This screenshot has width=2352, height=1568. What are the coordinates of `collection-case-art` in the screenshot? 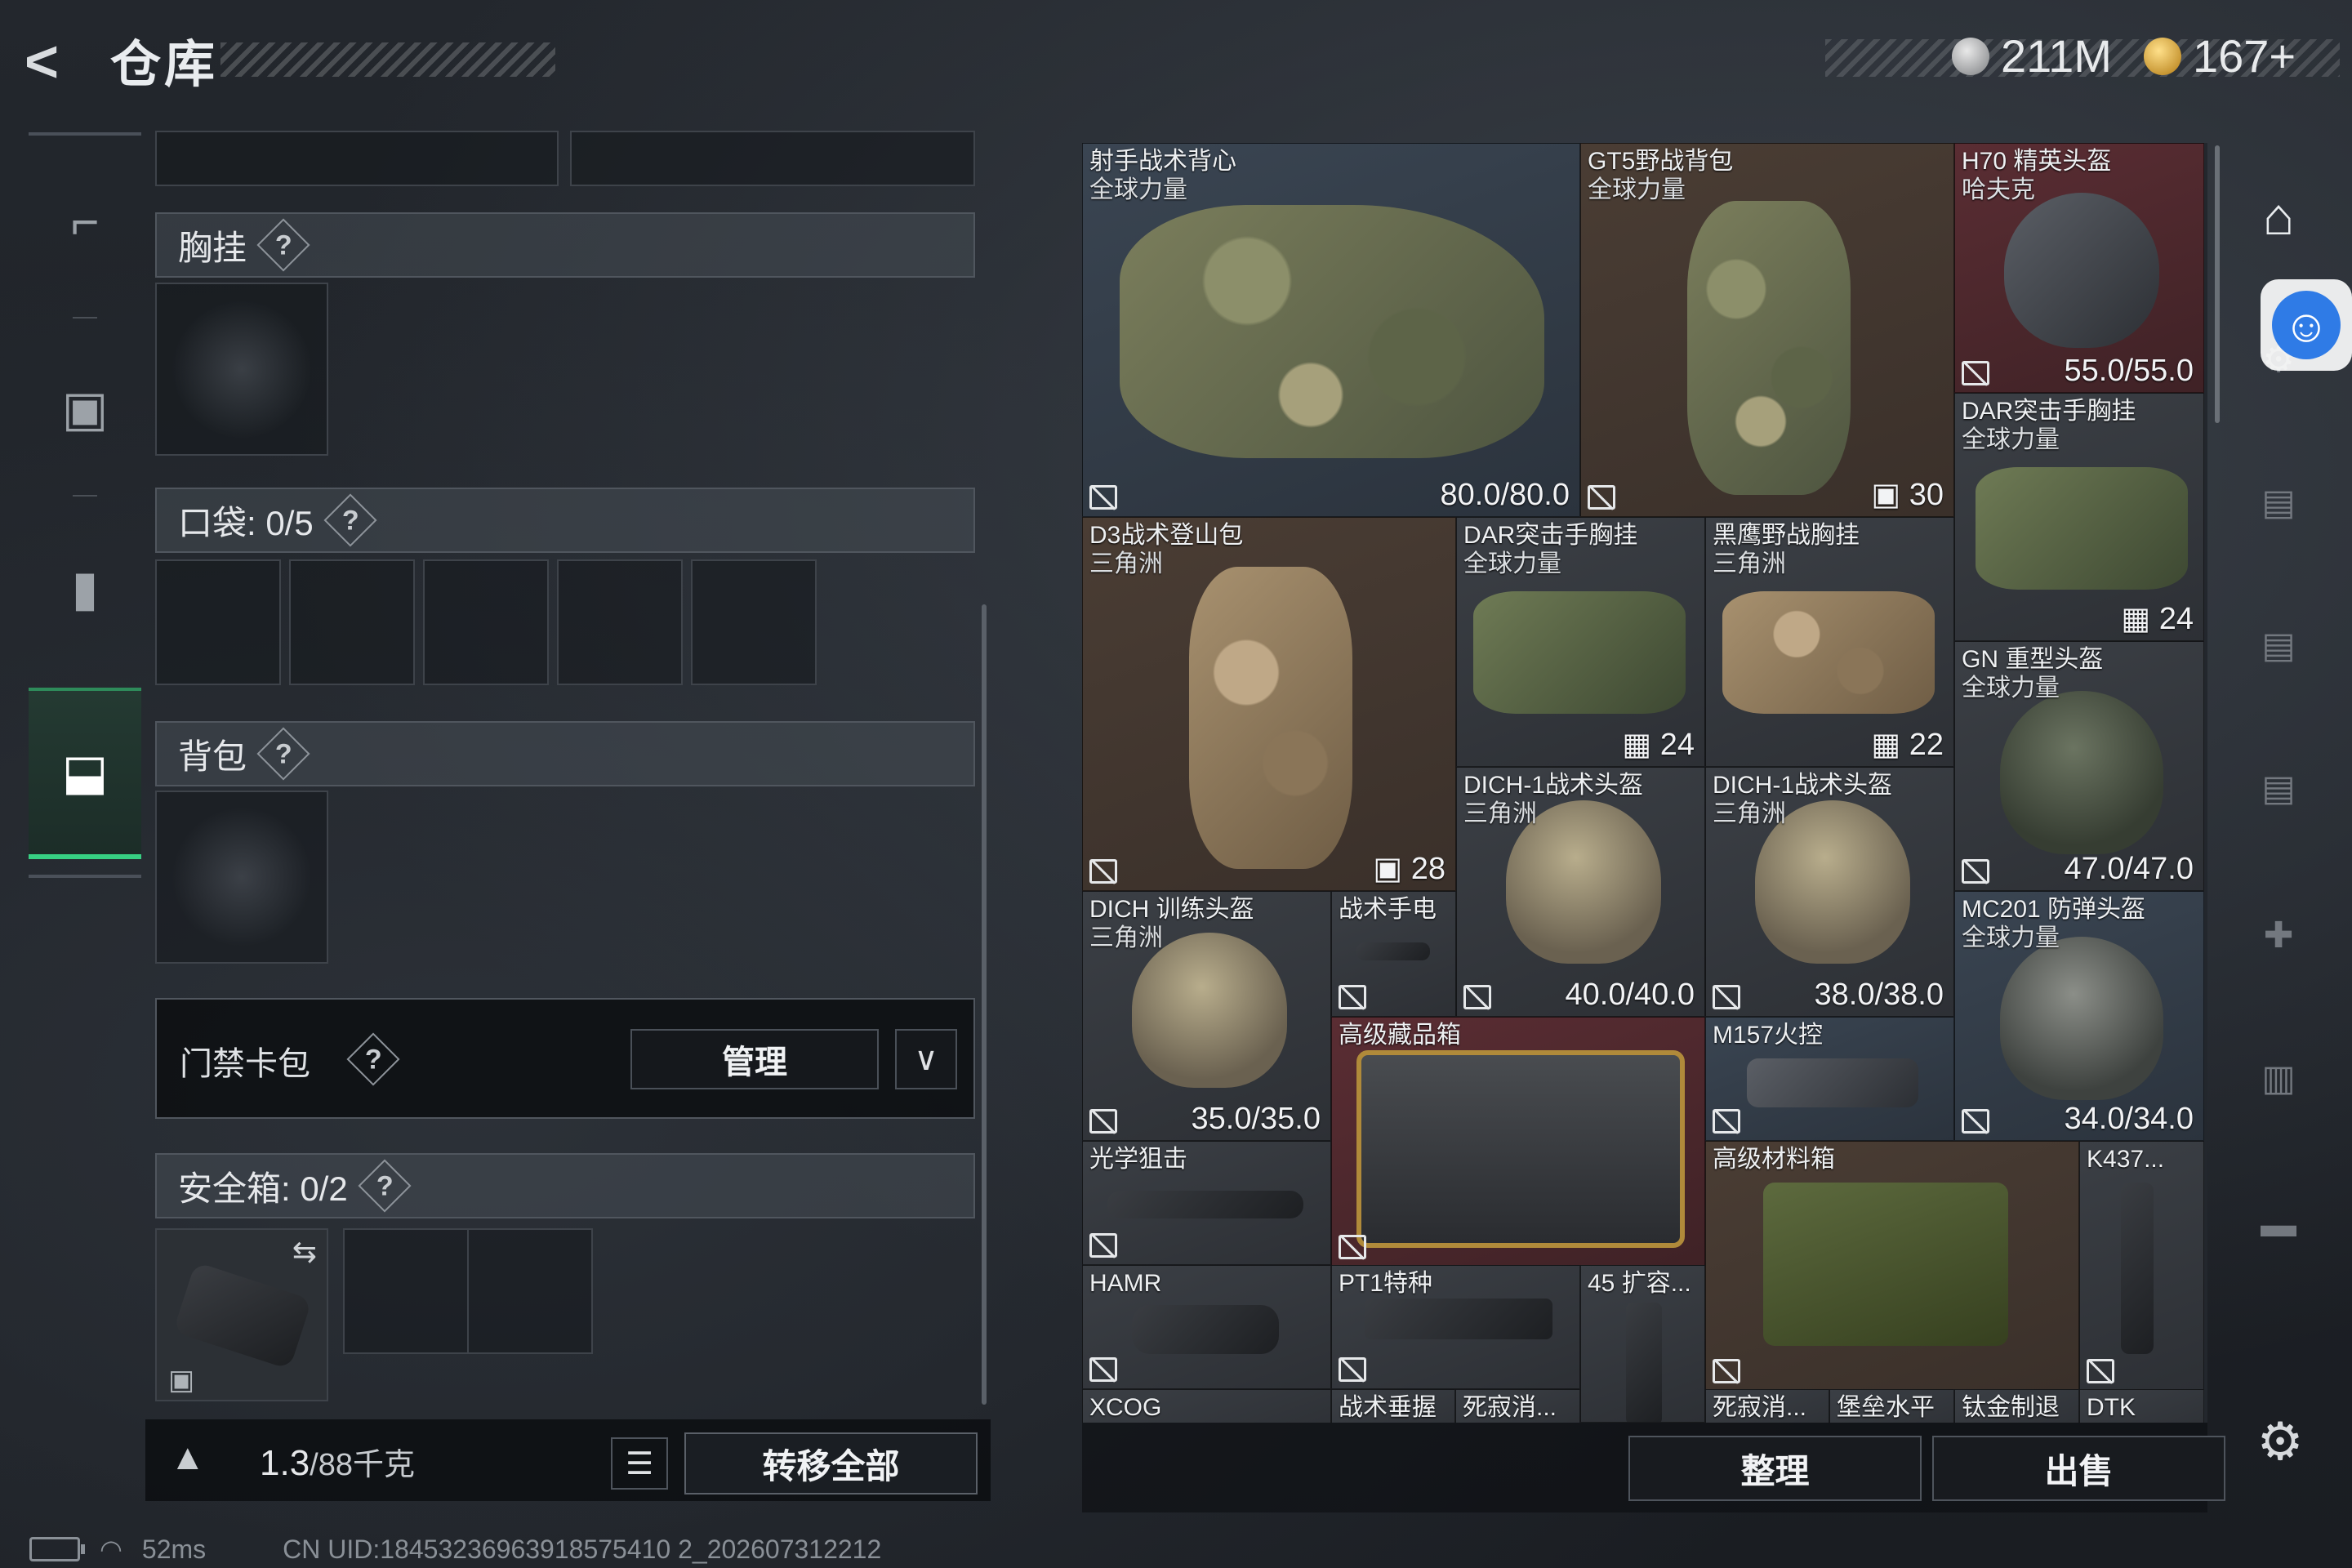 It's located at (1520, 1149).